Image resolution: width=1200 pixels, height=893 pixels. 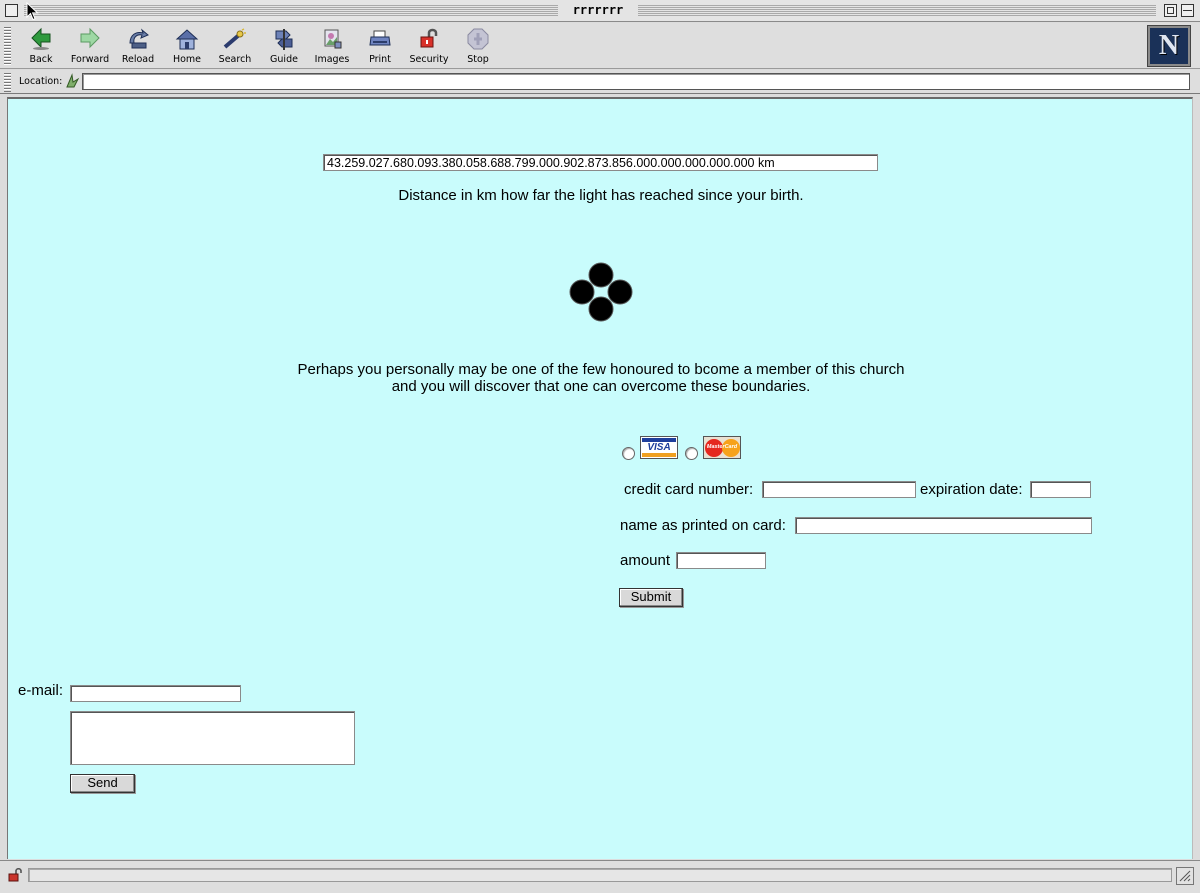 What do you see at coordinates (102, 783) in the screenshot?
I see `send-button: Send` at bounding box center [102, 783].